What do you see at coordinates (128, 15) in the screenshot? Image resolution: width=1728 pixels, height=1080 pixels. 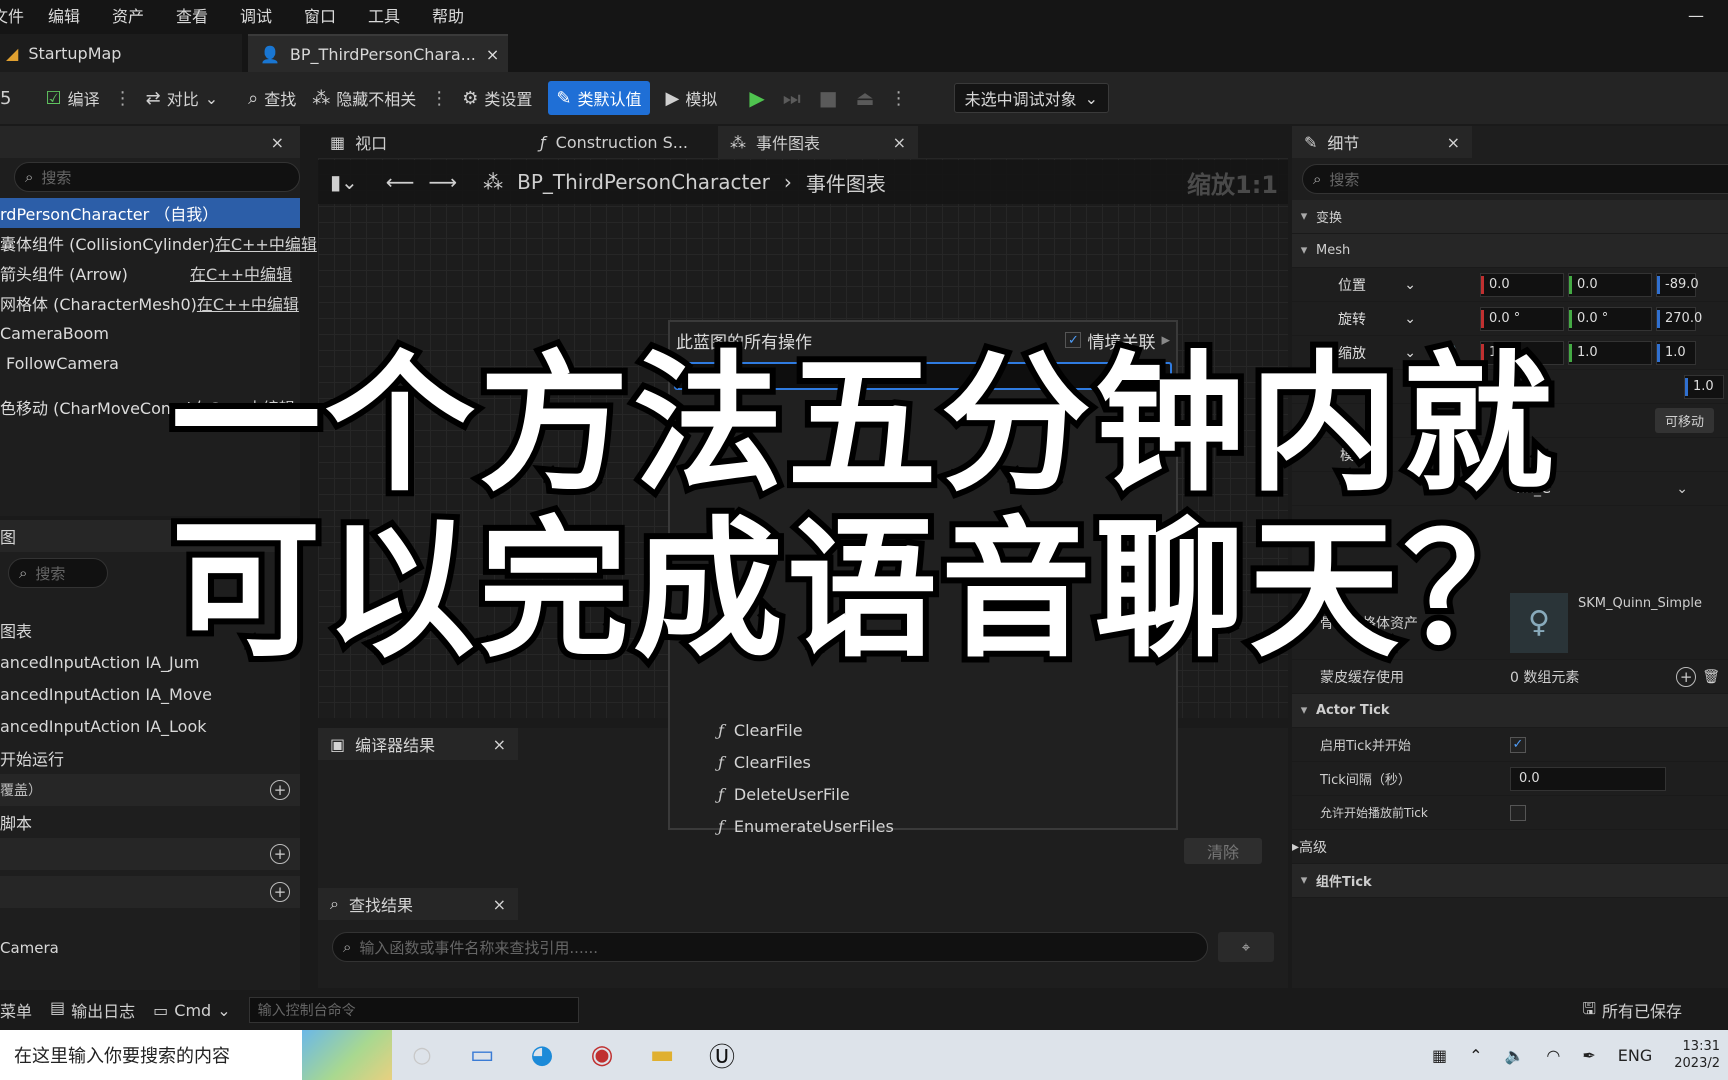 I see `menu-assets: 资产` at bounding box center [128, 15].